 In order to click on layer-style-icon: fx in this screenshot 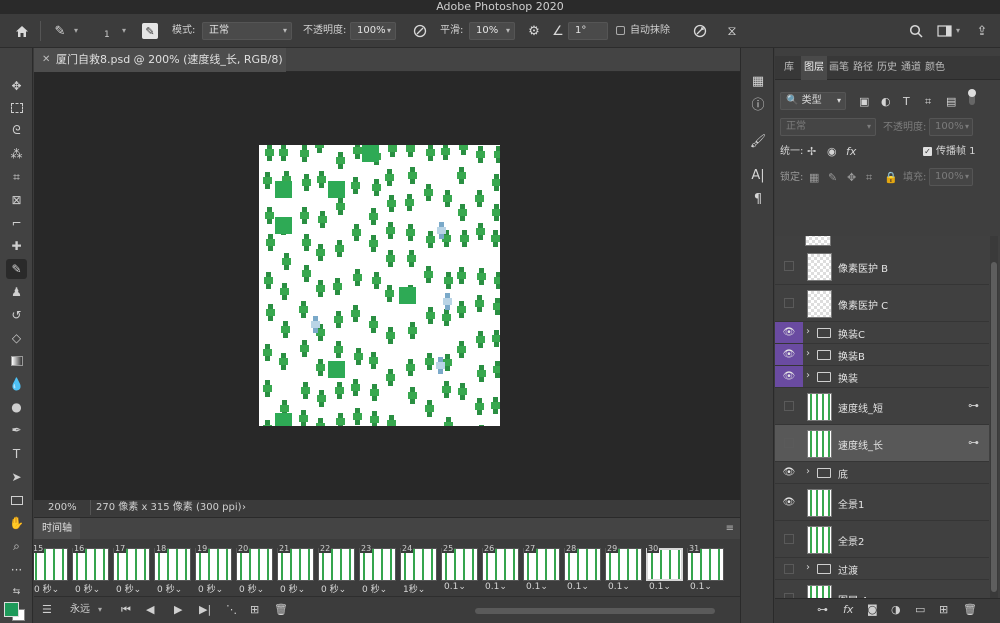, I will do `click(848, 609)`.